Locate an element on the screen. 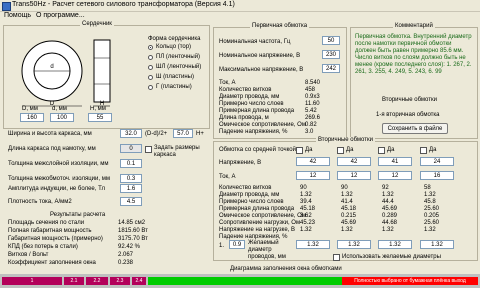  primary-stat-label: Омическое сопротивление, Ом is located at coordinates (262, 125).